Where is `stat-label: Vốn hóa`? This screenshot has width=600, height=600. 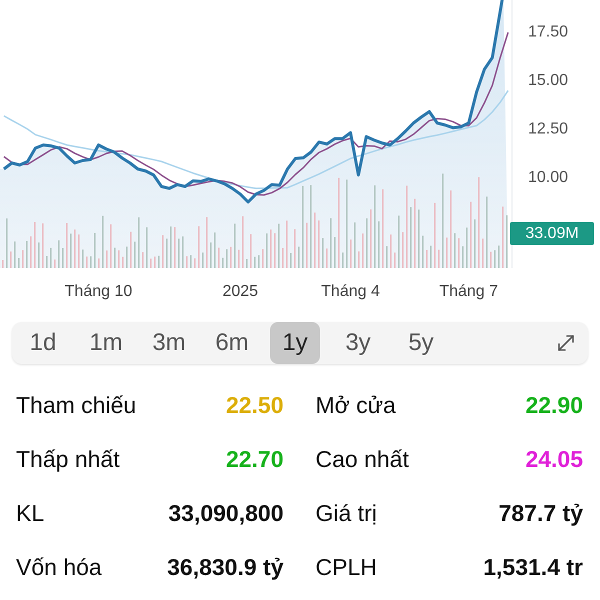
stat-label: Vốn hóa is located at coordinates (59, 567).